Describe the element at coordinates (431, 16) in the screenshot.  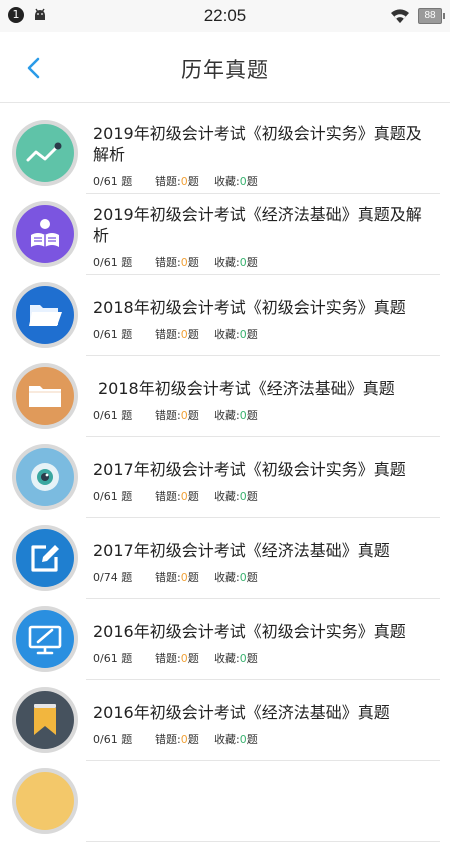
I see `battery-icon: 88` at that location.